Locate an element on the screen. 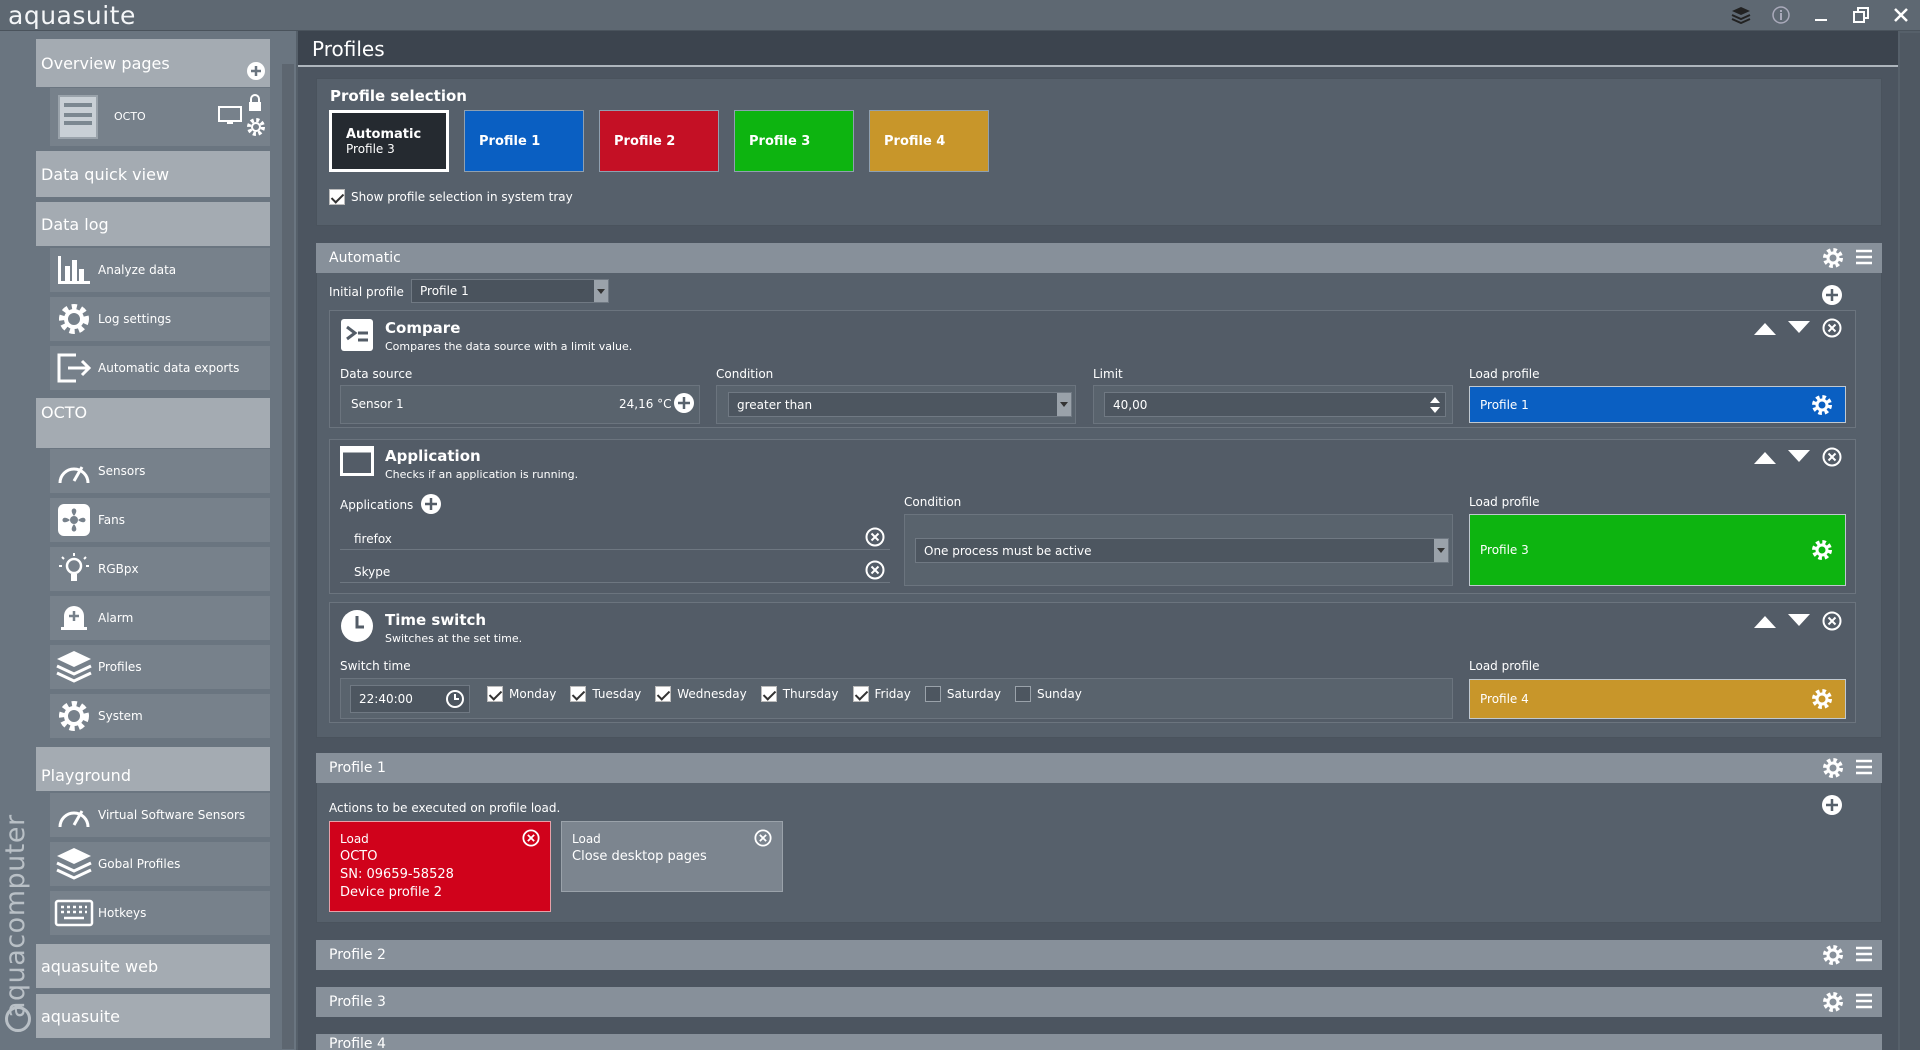 Image resolution: width=1920 pixels, height=1050 pixels. checkbox-friday: Friday is located at coordinates (881, 694).